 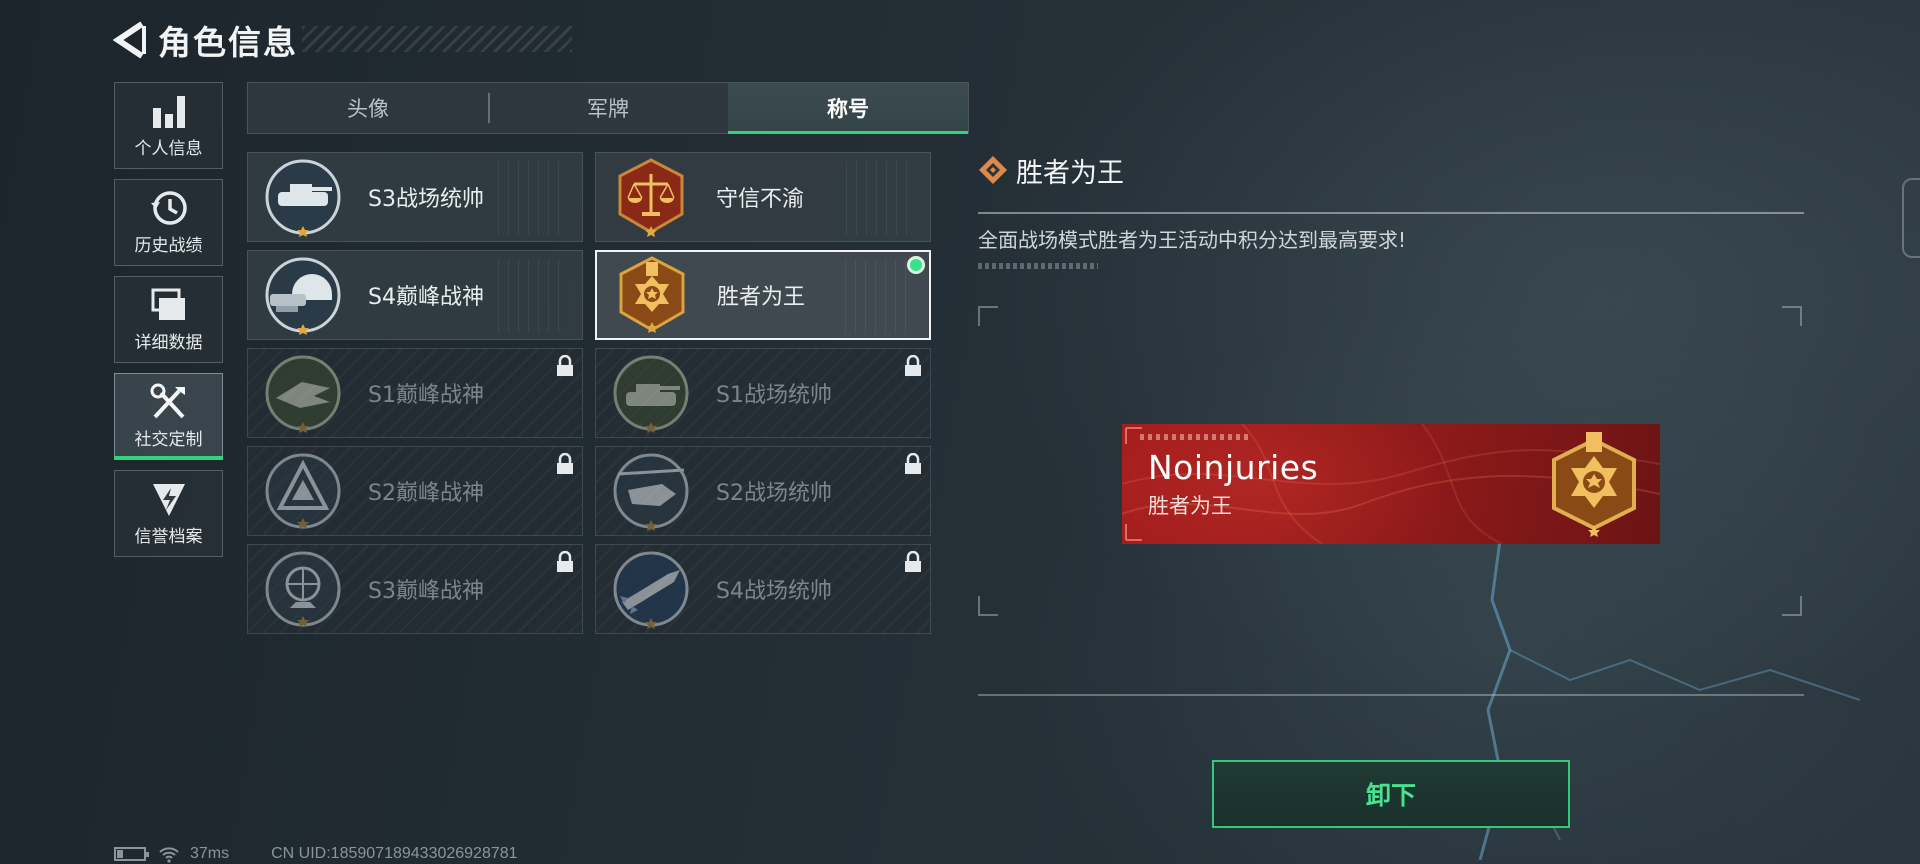 What do you see at coordinates (993, 170) in the screenshot?
I see `diamond-icon` at bounding box center [993, 170].